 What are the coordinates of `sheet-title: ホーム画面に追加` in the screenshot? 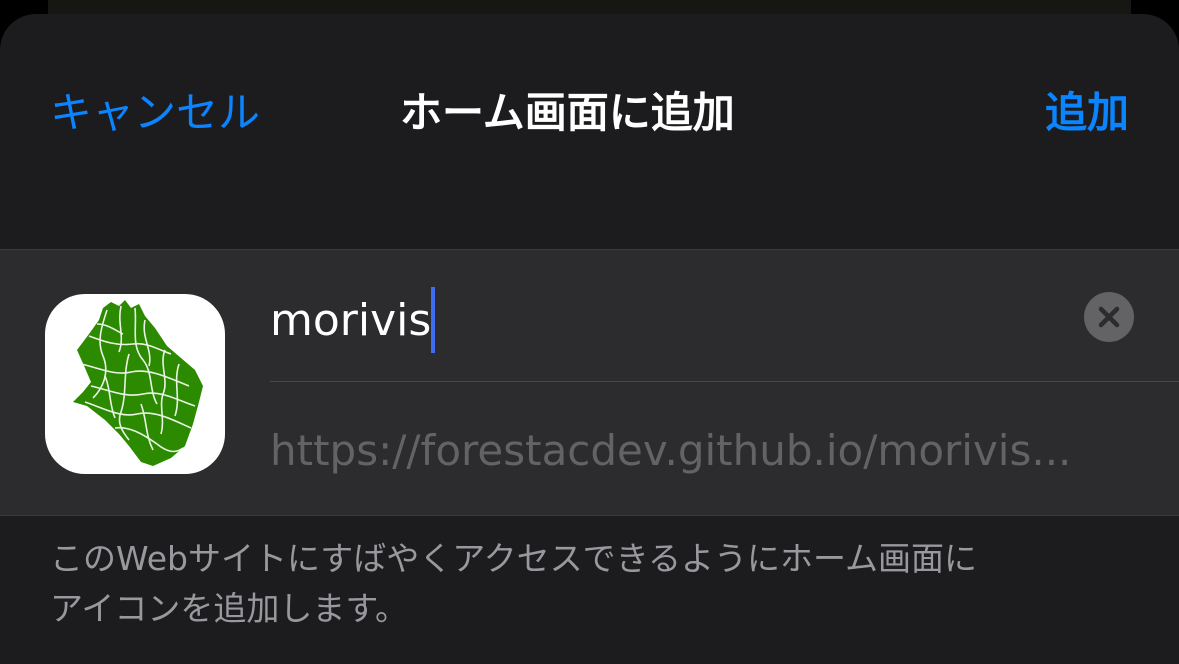 It's located at (567, 112).